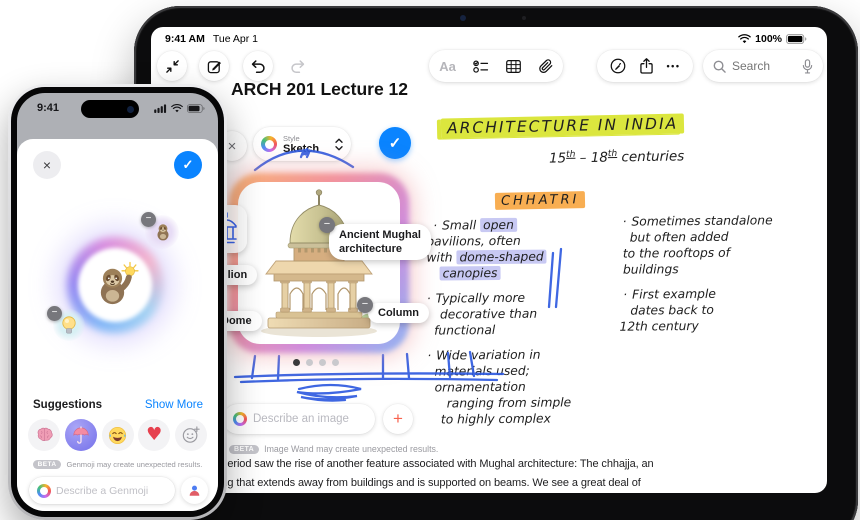 Image resolution: width=860 pixels, height=520 pixels. I want to click on umbrella-emoji, so click(81, 434).